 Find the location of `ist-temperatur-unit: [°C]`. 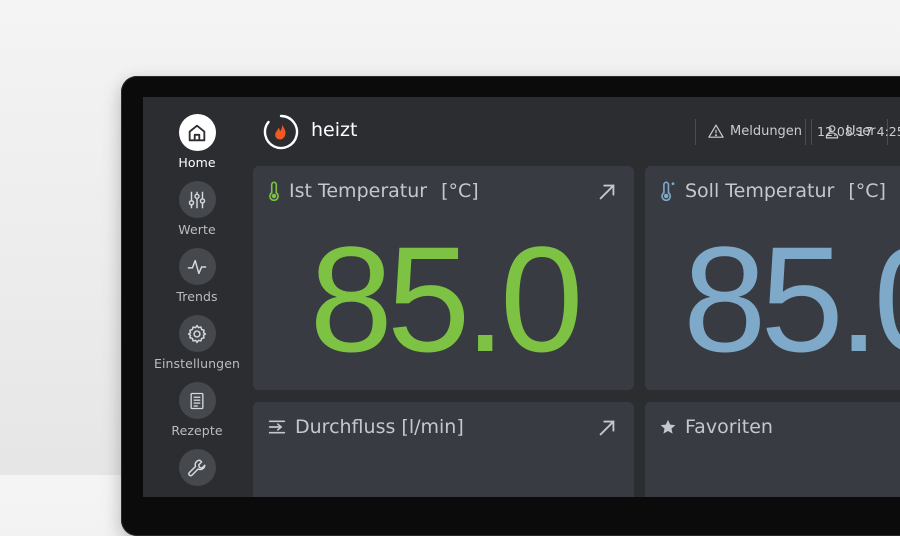

ist-temperatur-unit: [°C] is located at coordinates (460, 191).